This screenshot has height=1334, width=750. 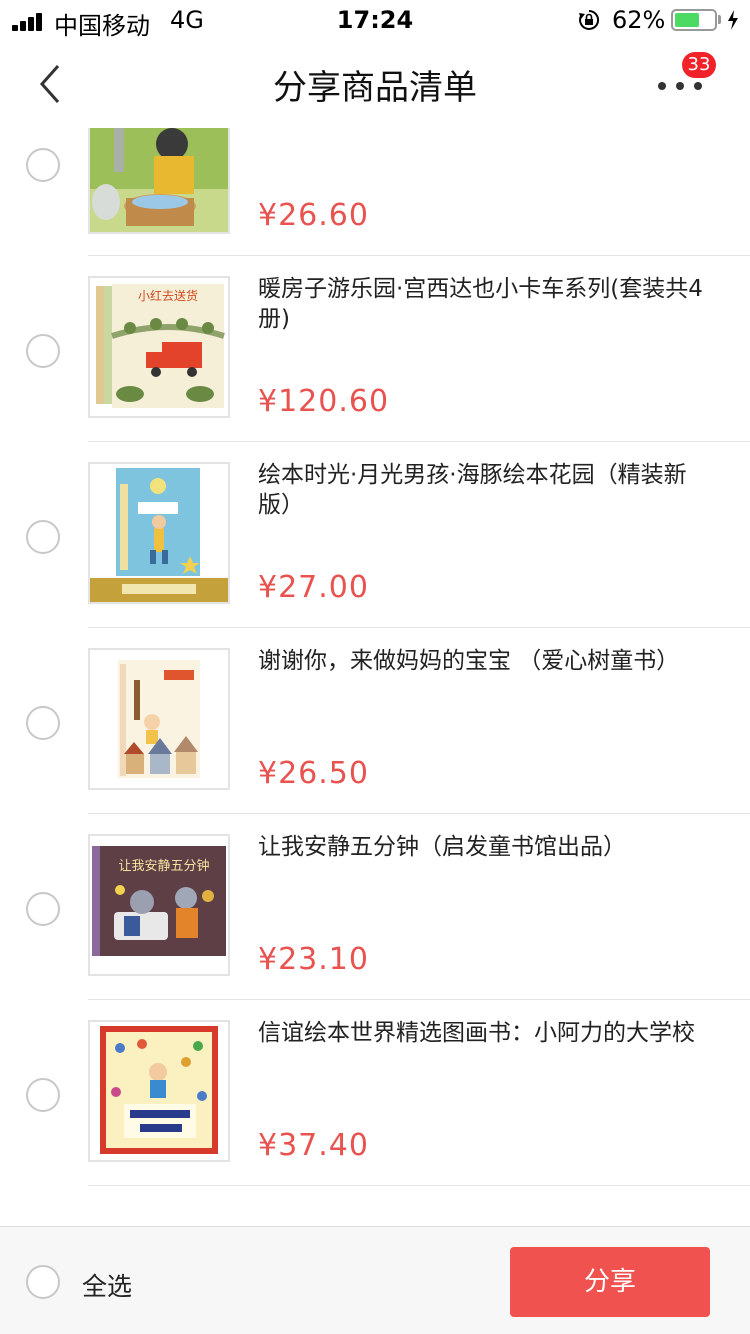 I want to click on list-item: ¥26.60, so click(x=375, y=192).